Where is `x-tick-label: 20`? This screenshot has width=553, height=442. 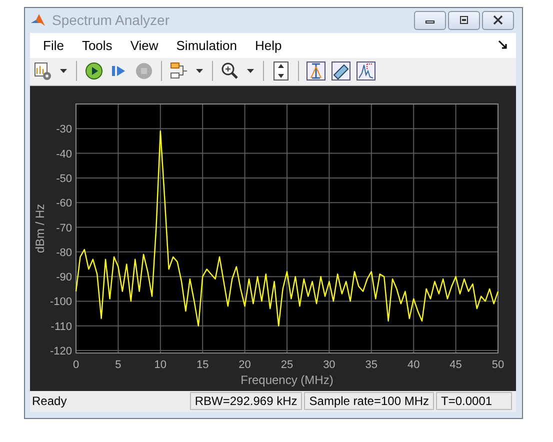
x-tick-label: 20 is located at coordinates (244, 364).